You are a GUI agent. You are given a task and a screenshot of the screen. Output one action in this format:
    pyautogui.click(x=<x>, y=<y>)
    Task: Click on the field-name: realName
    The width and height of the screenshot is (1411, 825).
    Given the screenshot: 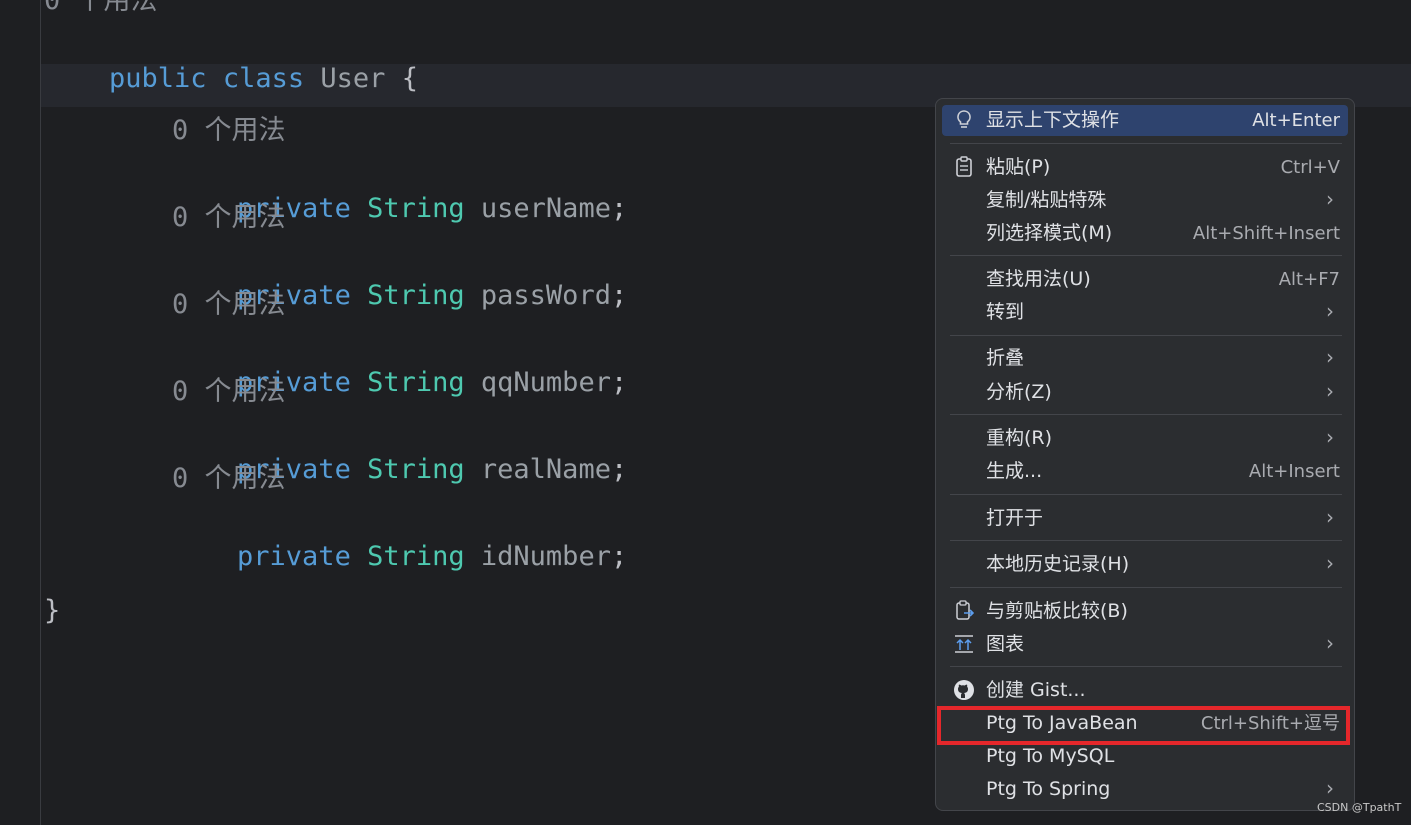 What is the action you would take?
    pyautogui.click(x=545, y=469)
    